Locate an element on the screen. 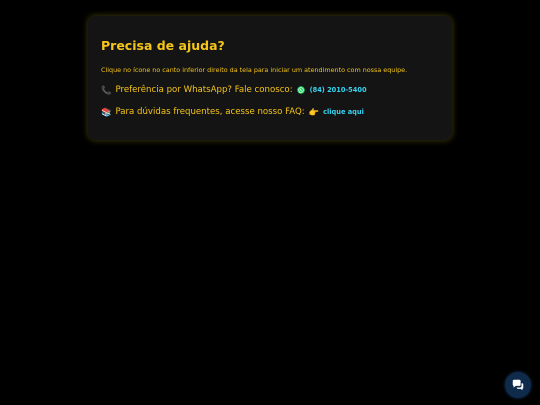 The height and width of the screenshot is (405, 540). faq-link: clique aqui is located at coordinates (343, 112).